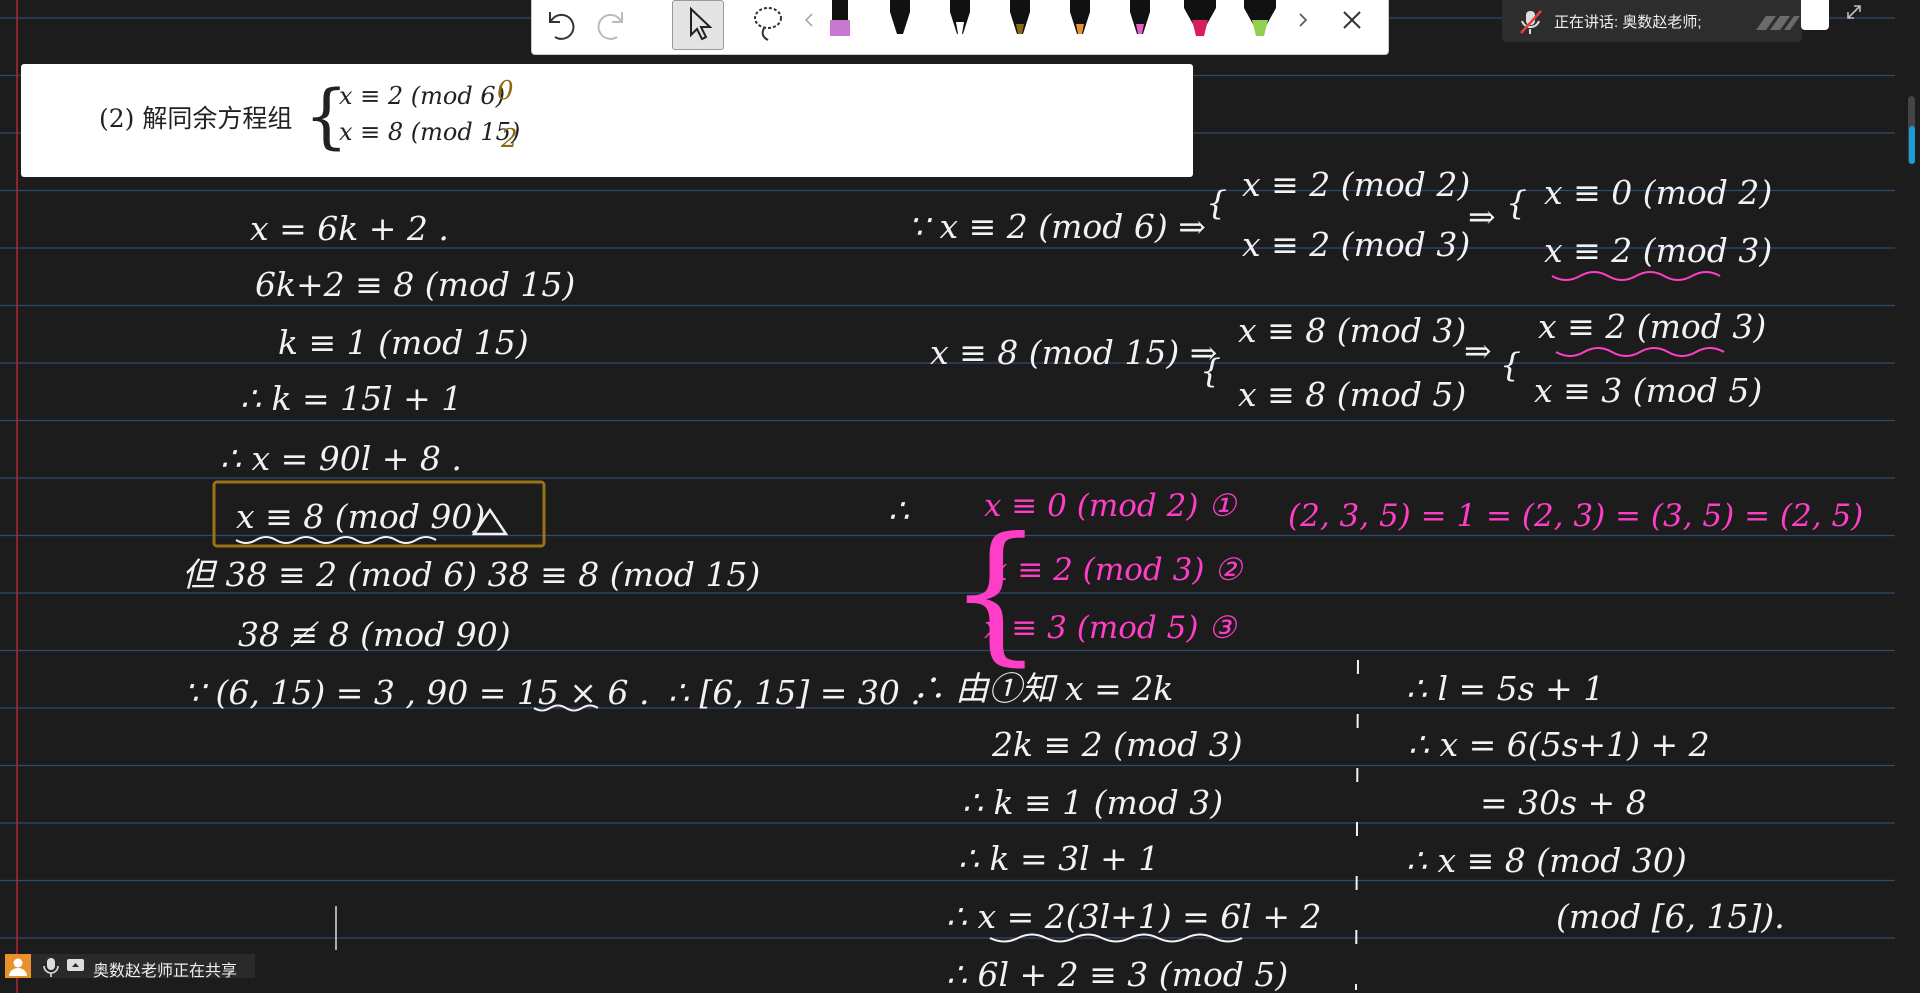  I want to click on redo-icon, so click(610, 26).